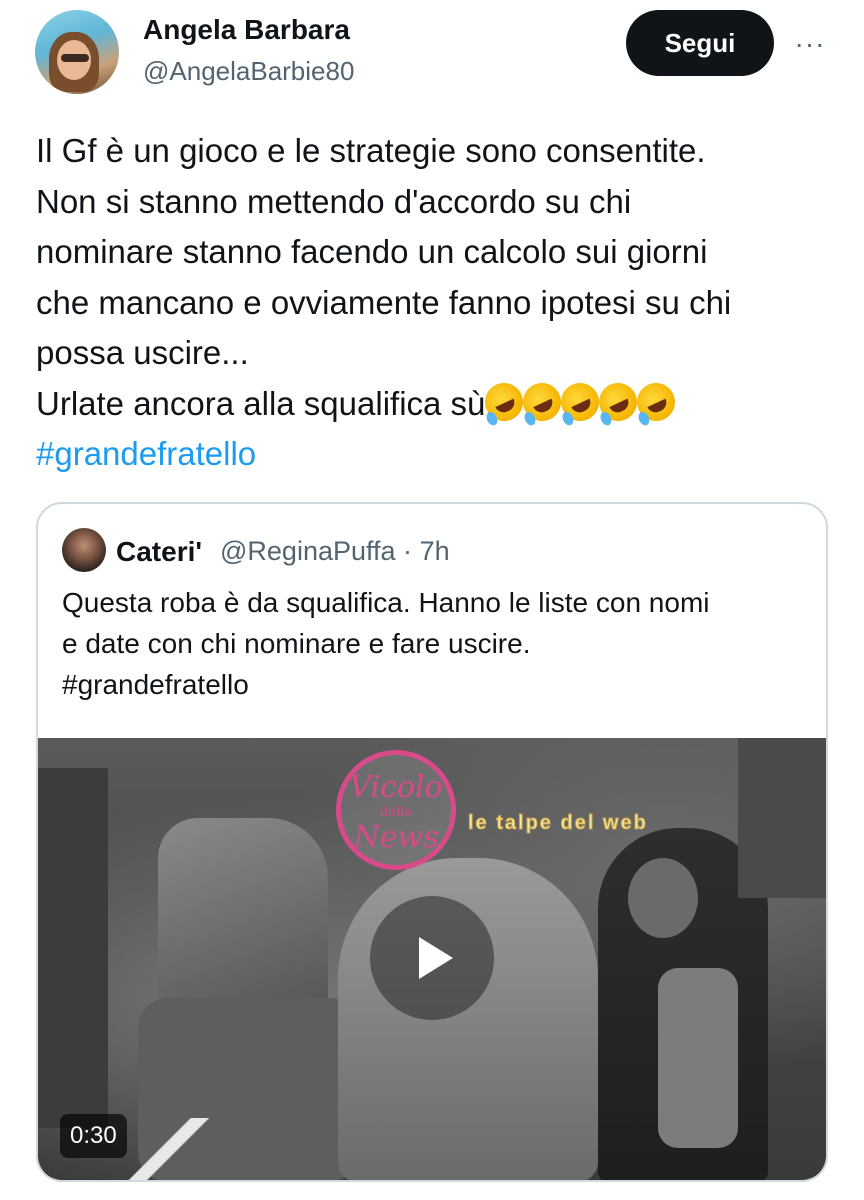  What do you see at coordinates (810, 44) in the screenshot?
I see `more-options-icon: ···` at bounding box center [810, 44].